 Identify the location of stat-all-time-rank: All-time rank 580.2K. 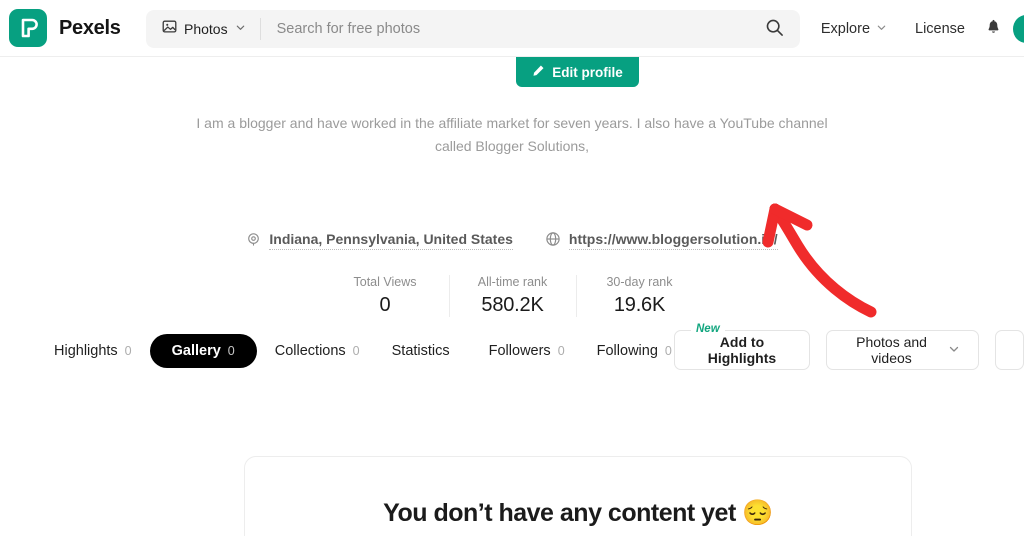
(512, 296).